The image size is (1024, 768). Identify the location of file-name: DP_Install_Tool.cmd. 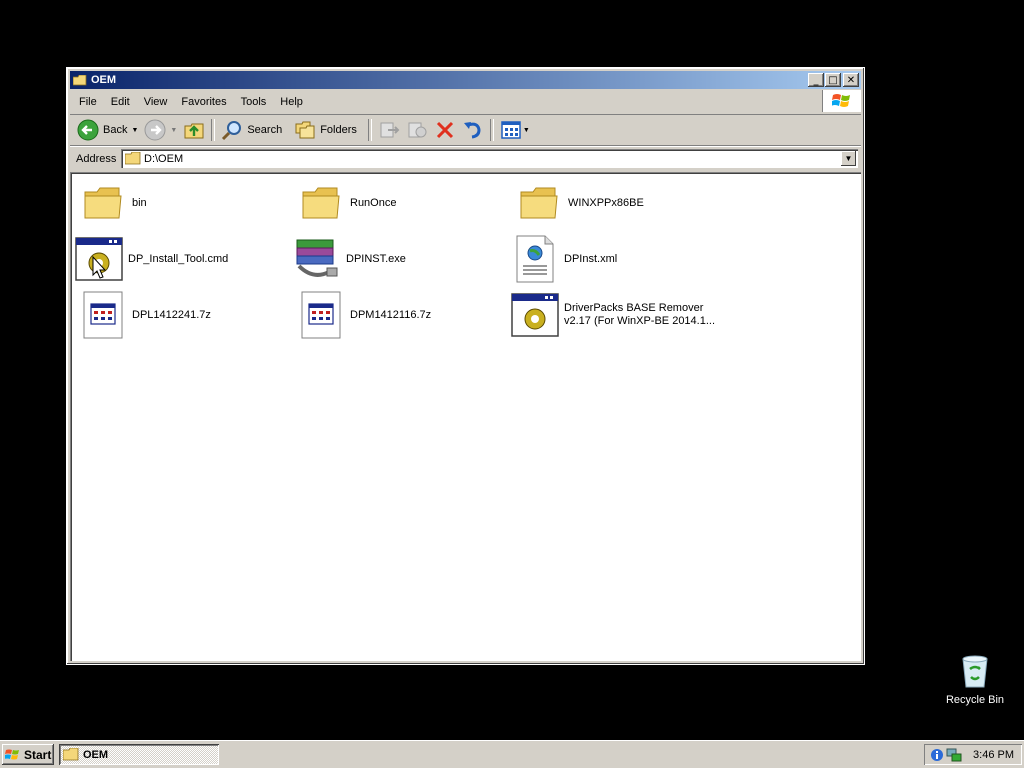
(178, 258).